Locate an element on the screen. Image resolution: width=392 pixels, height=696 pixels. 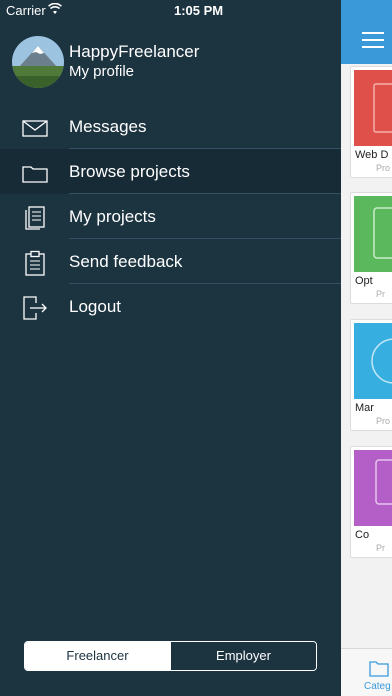
tab-bar: Categ is located at coordinates (366, 672).